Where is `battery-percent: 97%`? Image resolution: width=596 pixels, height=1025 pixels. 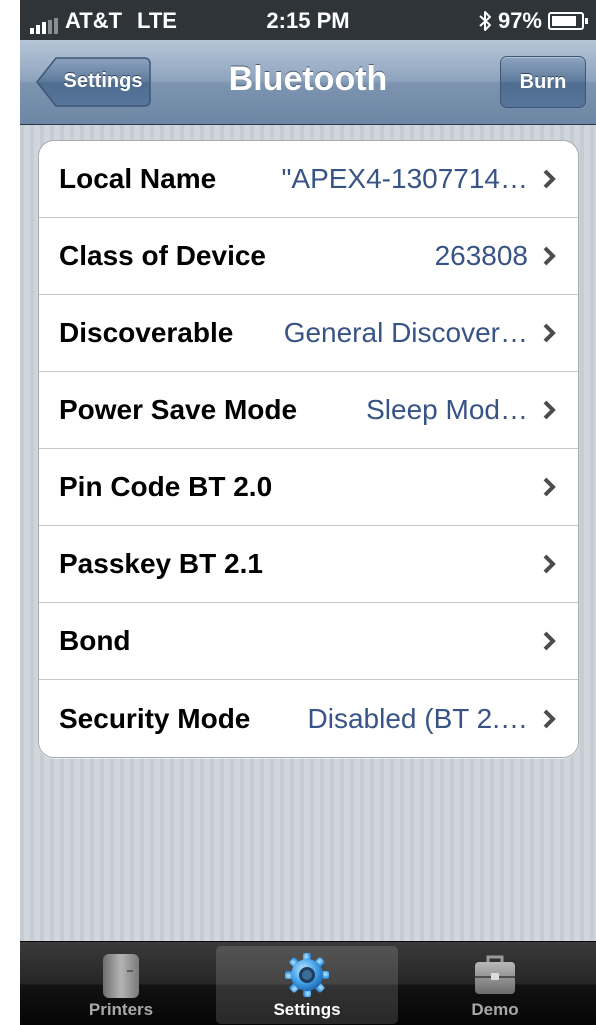 battery-percent: 97% is located at coordinates (519, 20).